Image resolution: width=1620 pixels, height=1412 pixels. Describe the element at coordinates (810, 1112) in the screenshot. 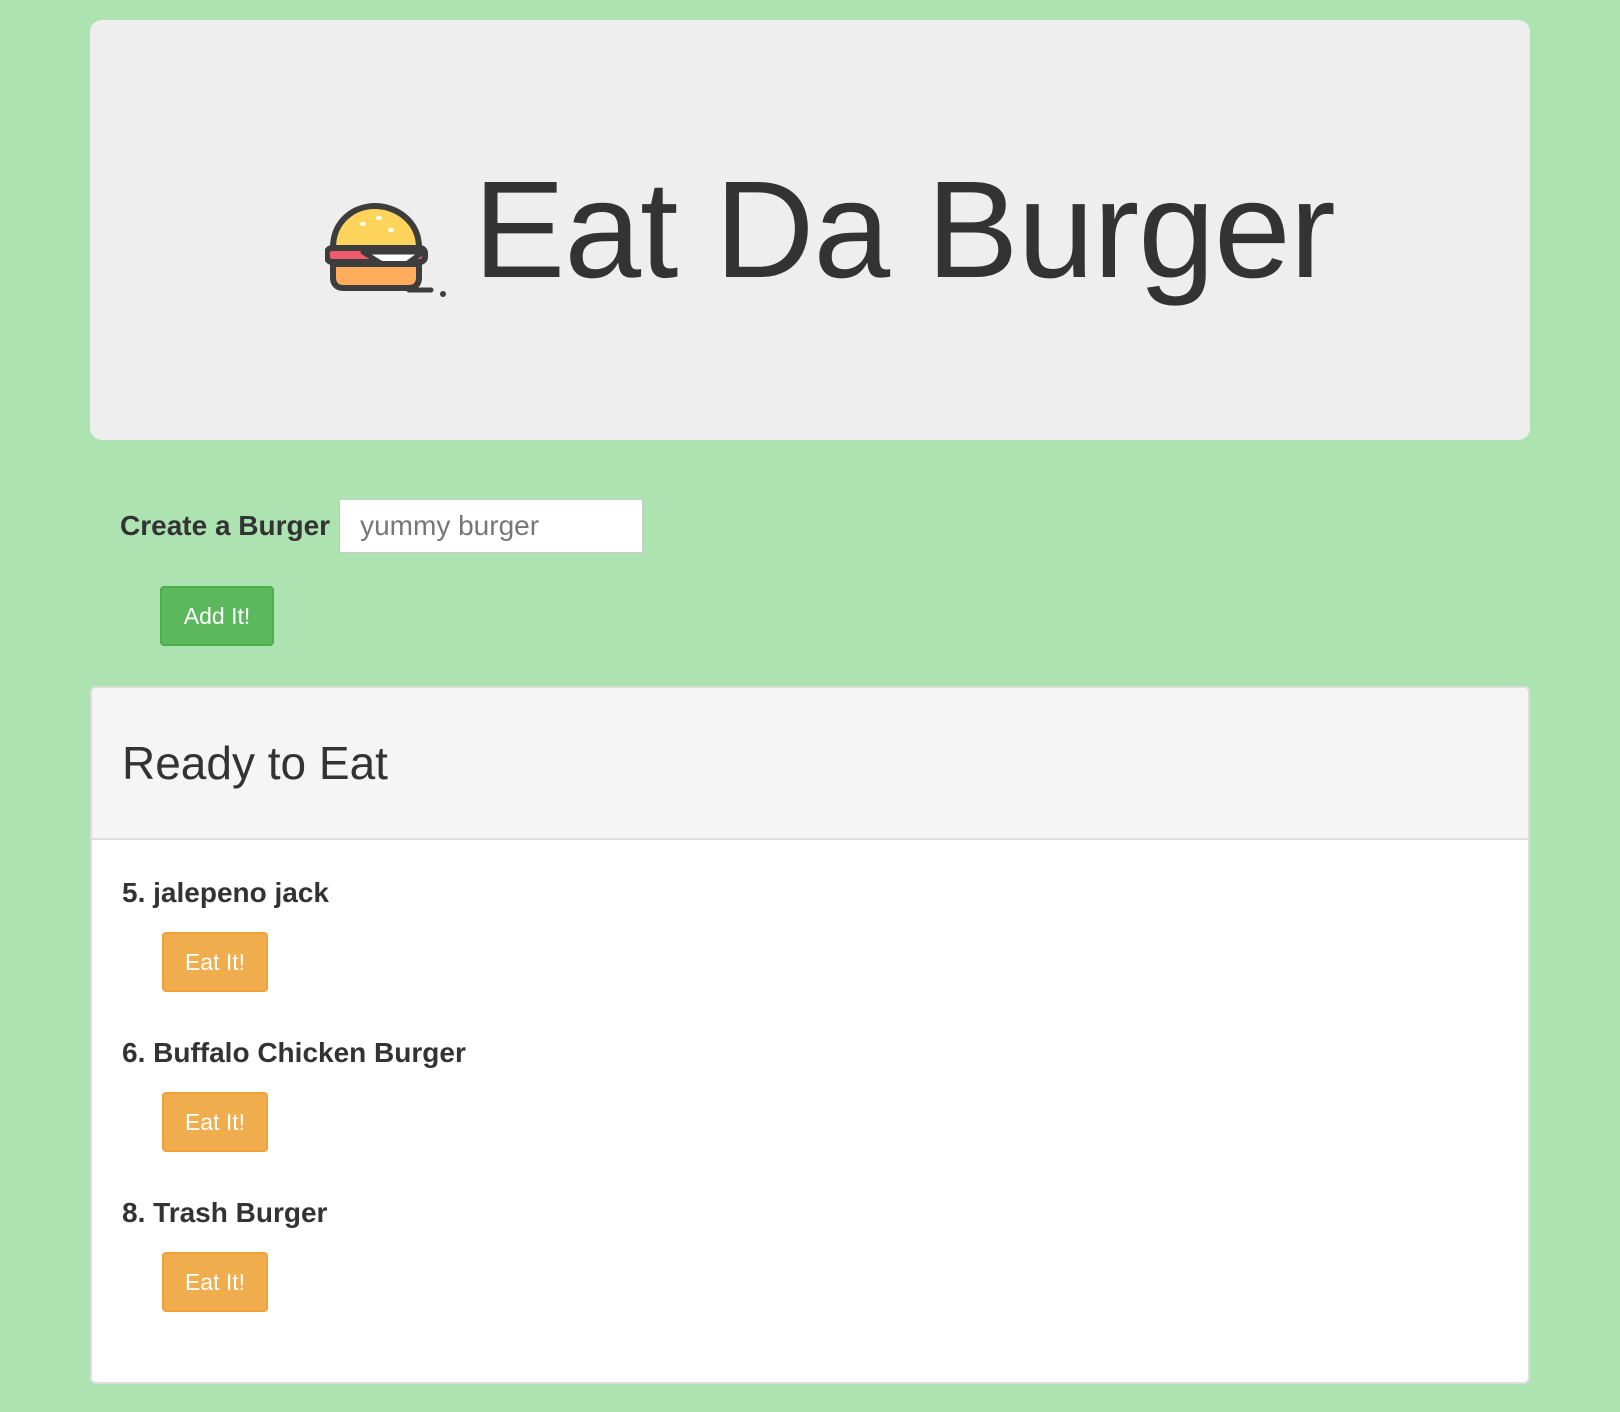

I see `list-item: 6. Buffalo Chicken Burger Eat It!` at that location.